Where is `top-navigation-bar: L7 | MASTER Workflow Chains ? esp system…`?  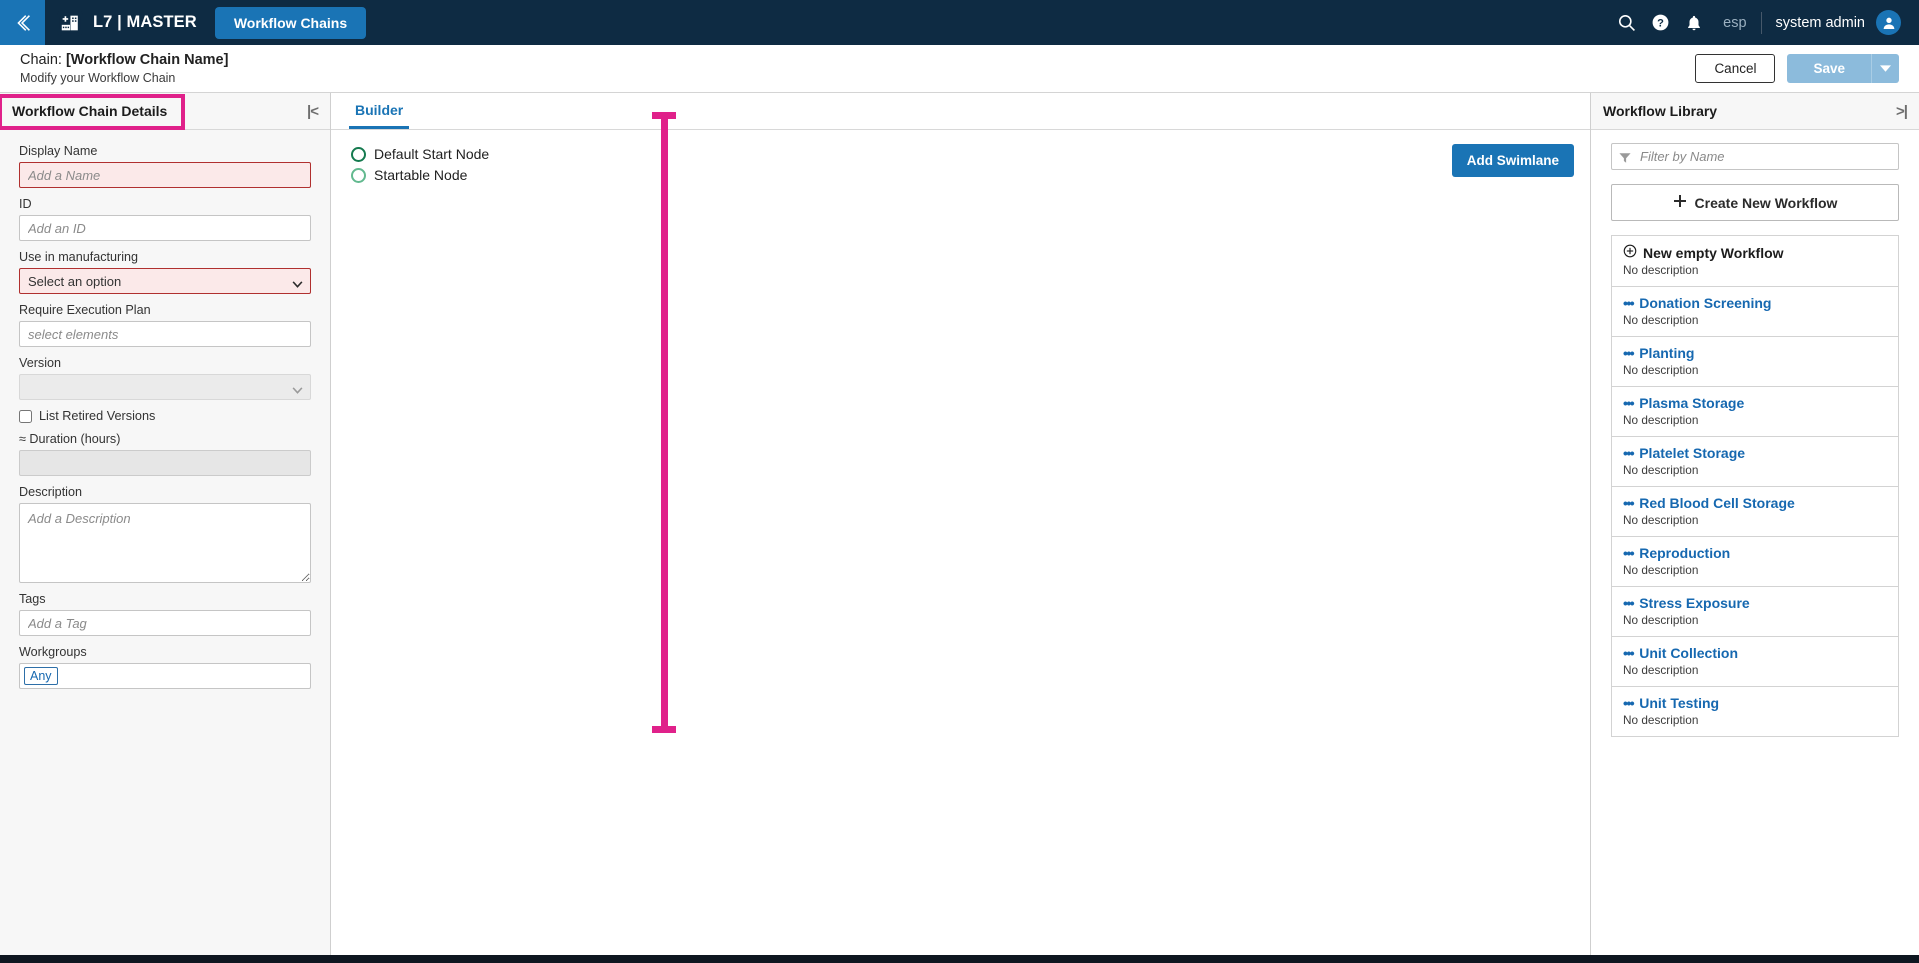 top-navigation-bar: L7 | MASTER Workflow Chains ? esp system… is located at coordinates (959, 22).